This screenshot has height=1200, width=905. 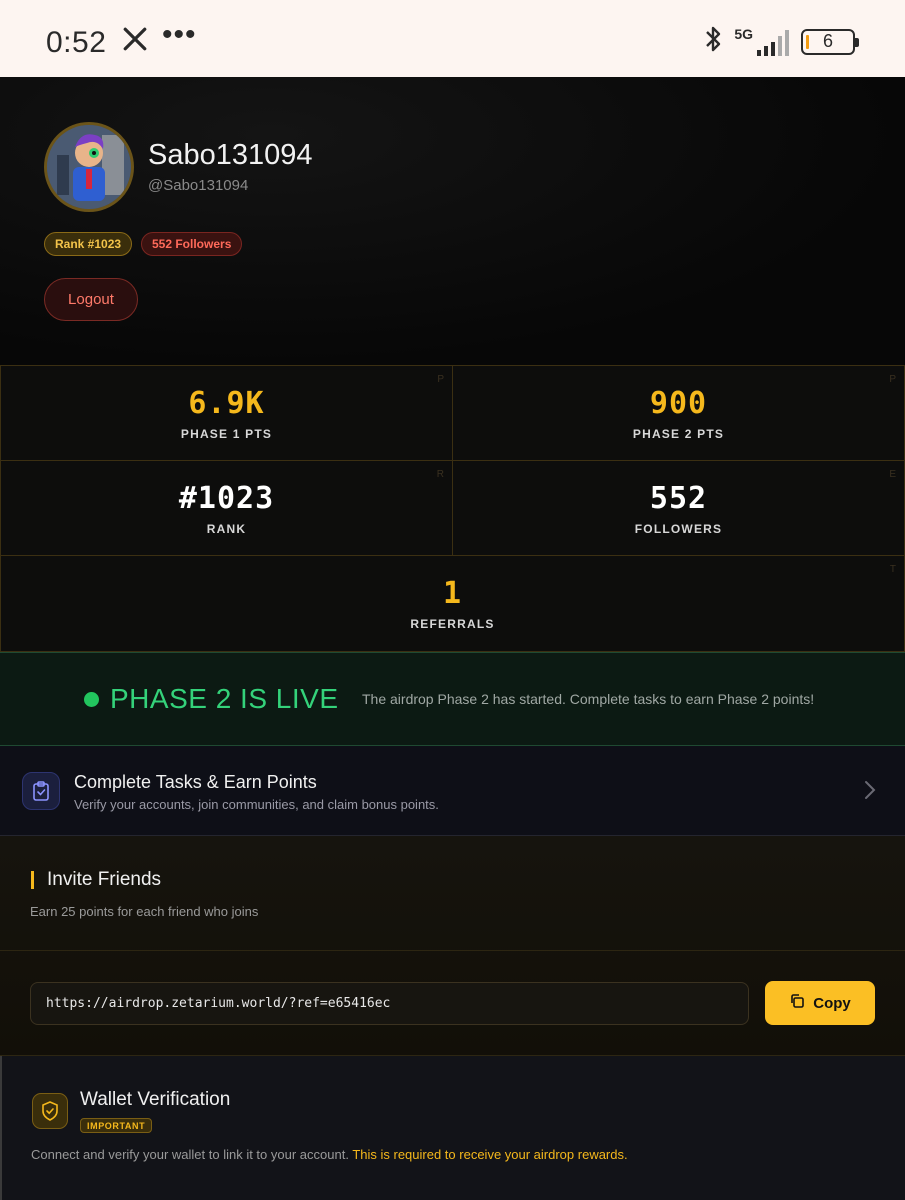 I want to click on avatar, so click(x=89, y=167).